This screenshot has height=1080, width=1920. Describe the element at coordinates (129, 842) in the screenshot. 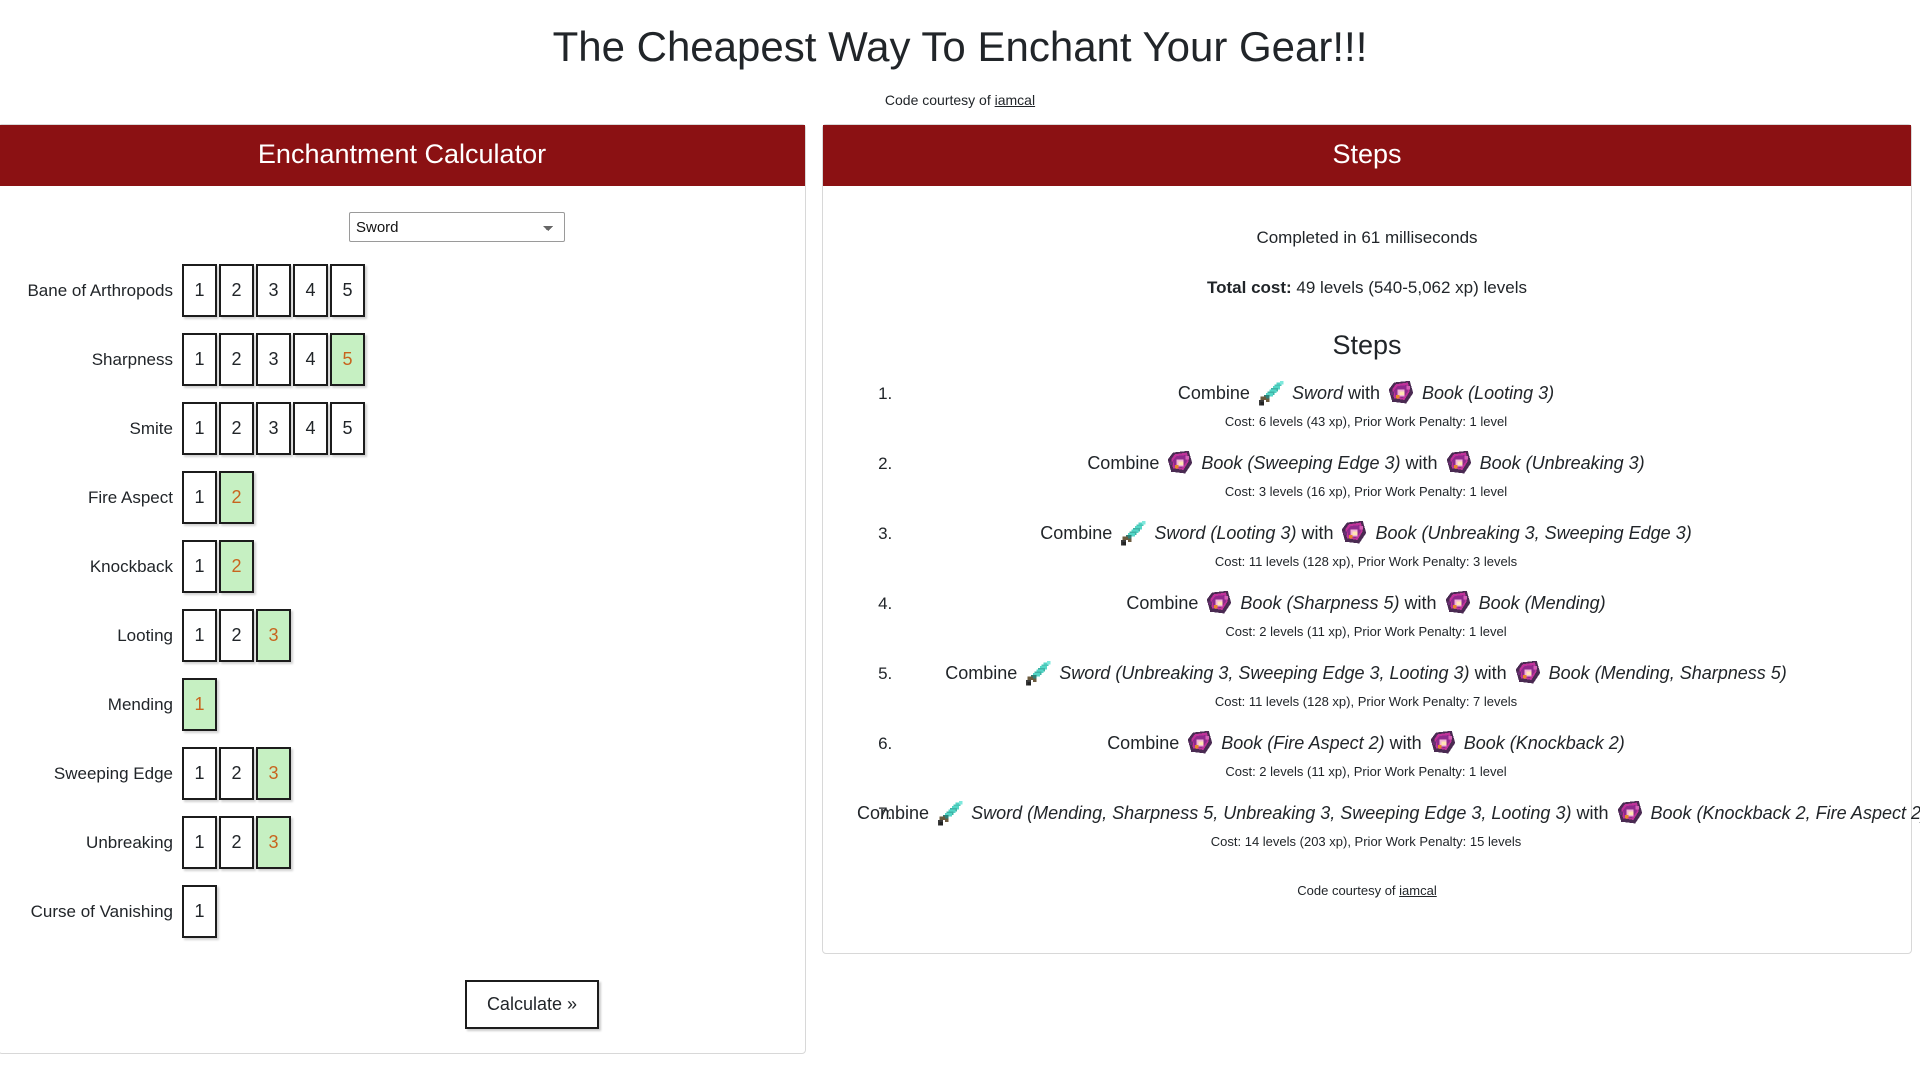

I see `enchantment-label: Unbreaking` at that location.